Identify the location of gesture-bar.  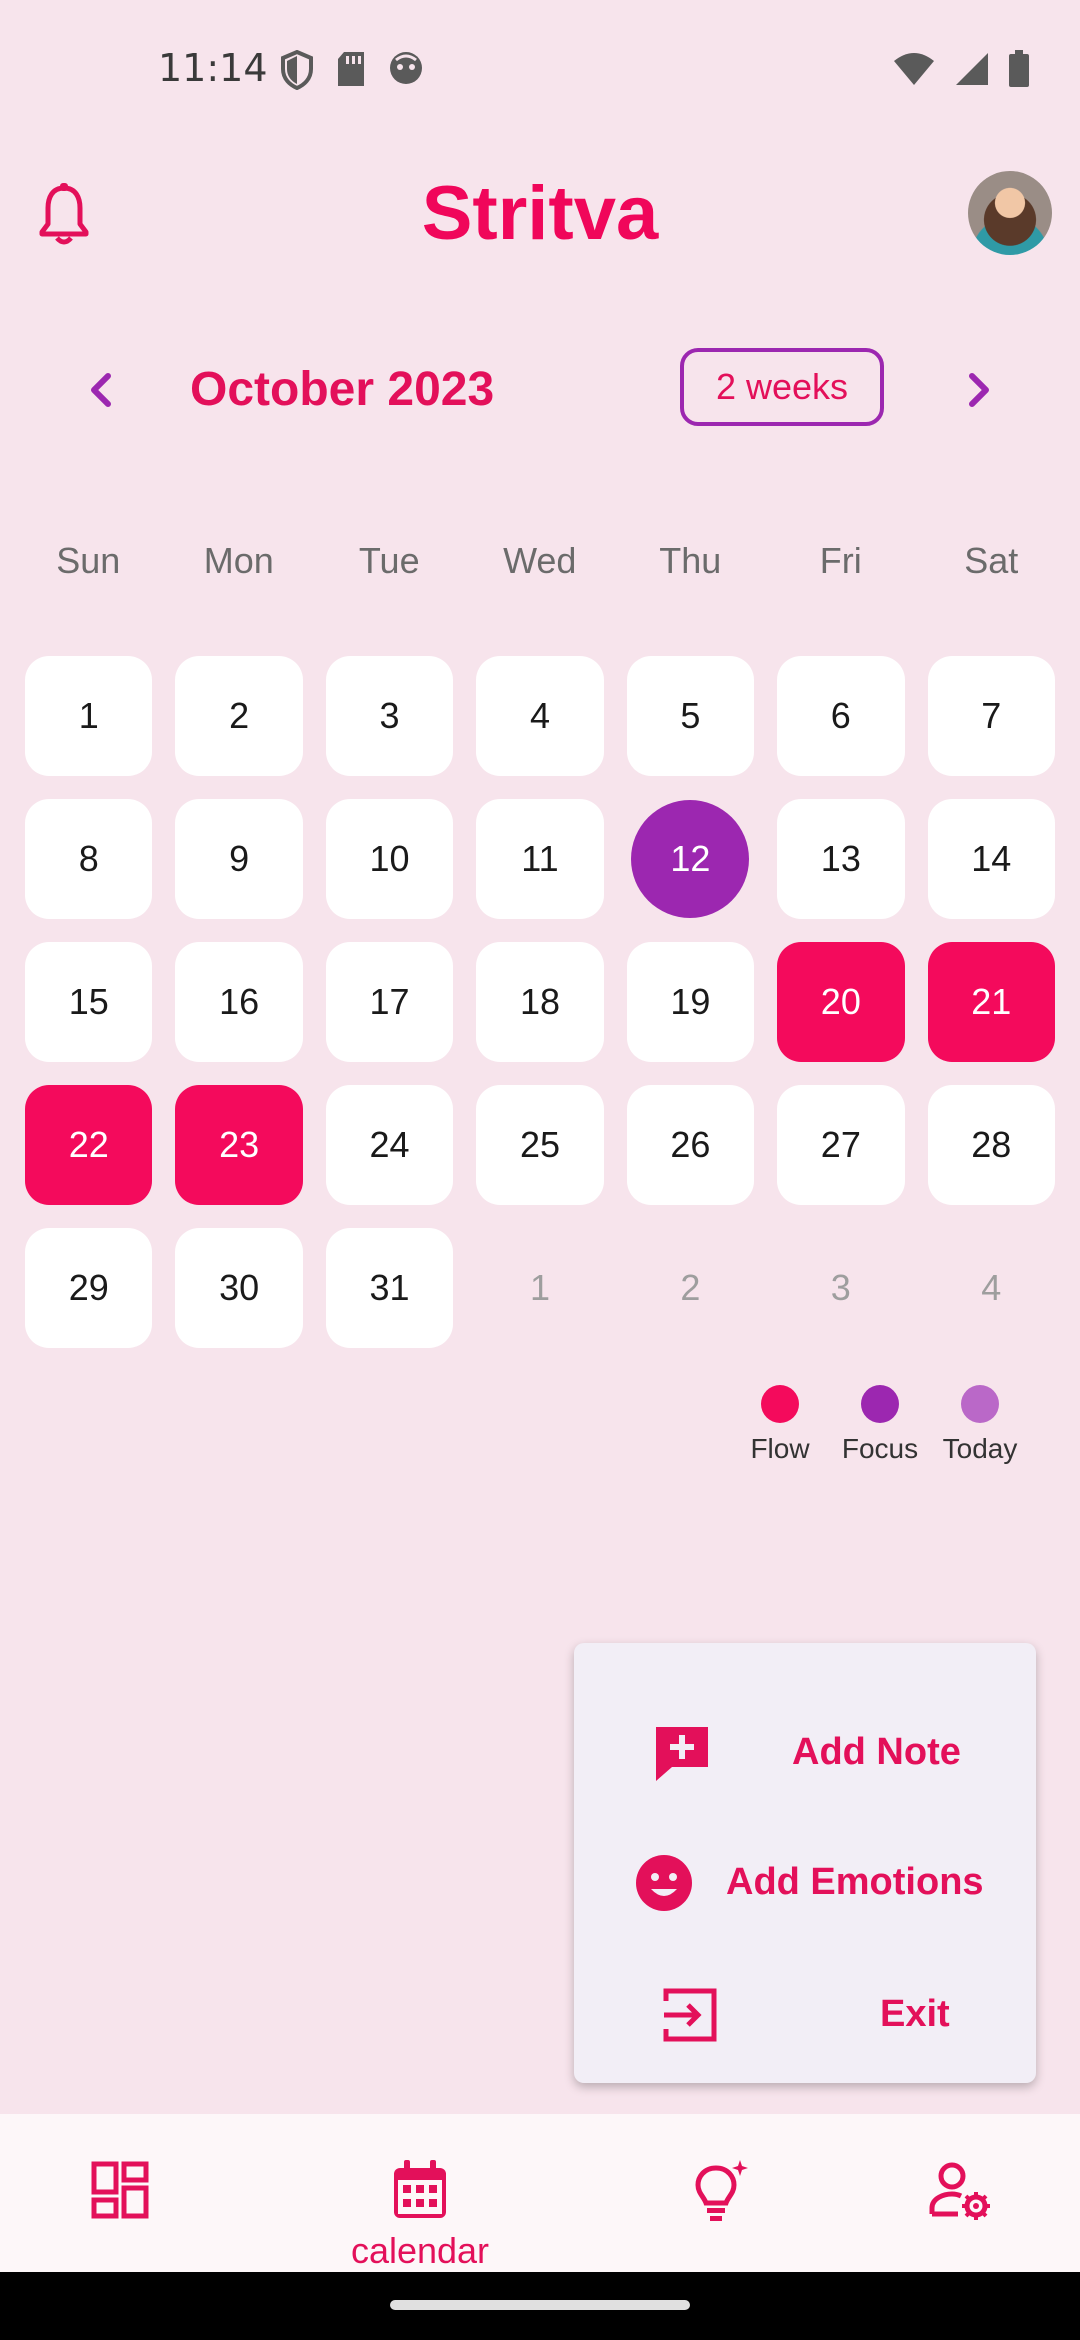
(540, 2306).